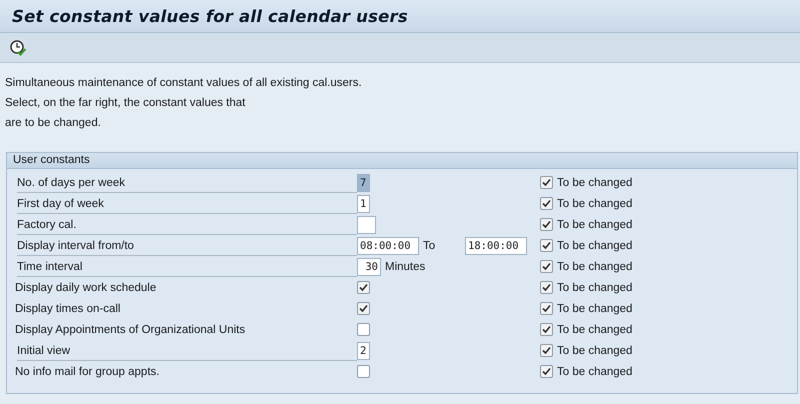 Image resolution: width=800 pixels, height=404 pixels. What do you see at coordinates (388, 245) in the screenshot?
I see `time-field: 08:00:00` at bounding box center [388, 245].